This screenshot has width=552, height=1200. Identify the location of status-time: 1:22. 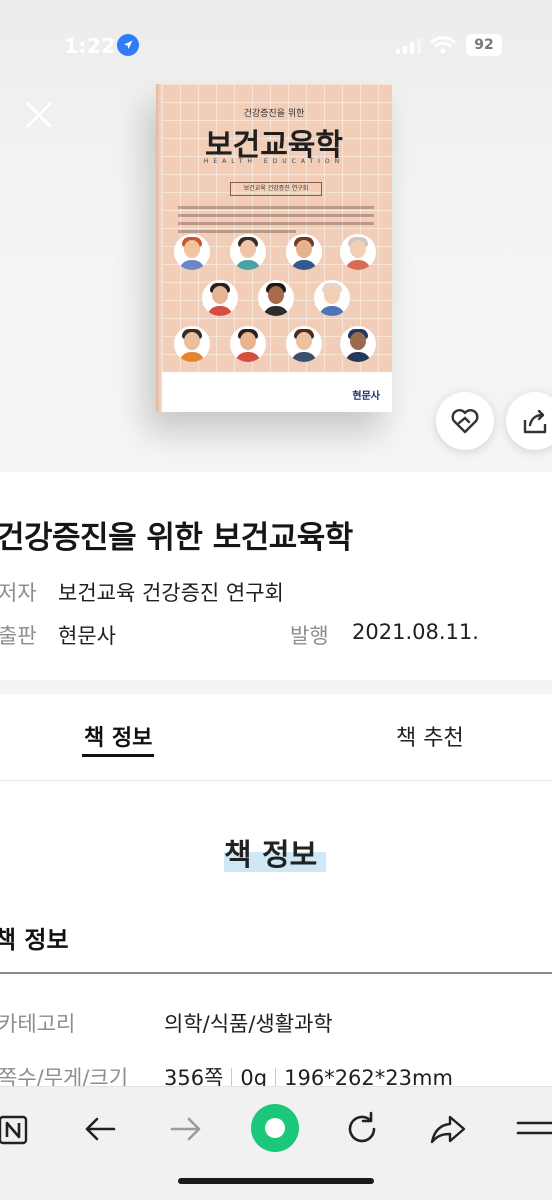
(90, 46).